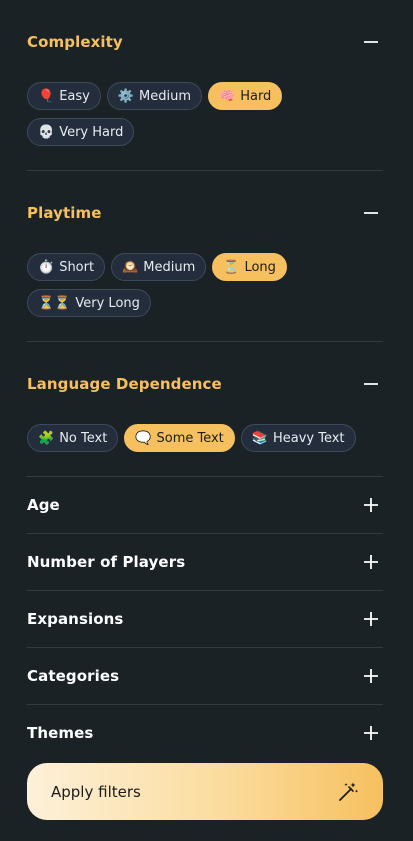  I want to click on chip-group-language: 🧩 No Text 🗨️ Some Text 📚 Heavy Text, so click(205, 438).